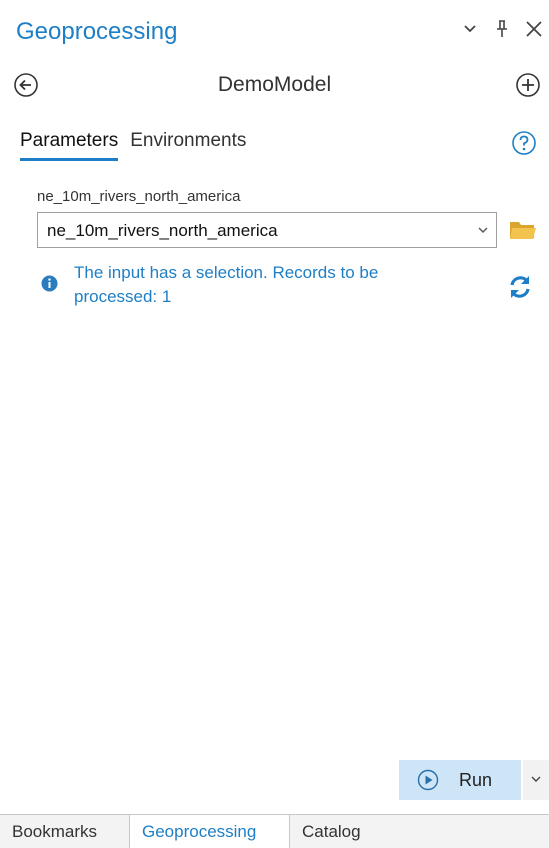 The width and height of the screenshot is (549, 848). What do you see at coordinates (188, 145) in the screenshot?
I see `tab-environments: Environments` at bounding box center [188, 145].